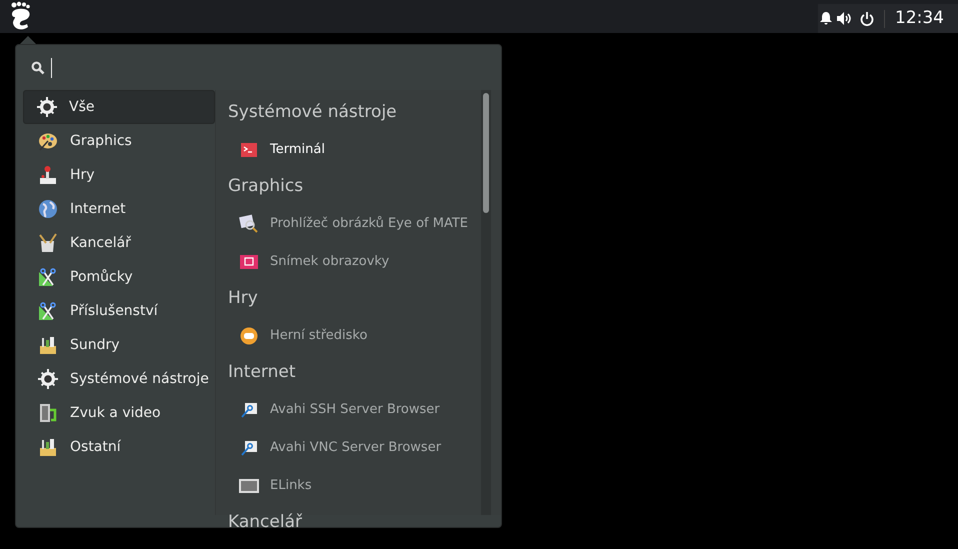 This screenshot has width=958, height=549. I want to click on film-note-icon, so click(48, 413).